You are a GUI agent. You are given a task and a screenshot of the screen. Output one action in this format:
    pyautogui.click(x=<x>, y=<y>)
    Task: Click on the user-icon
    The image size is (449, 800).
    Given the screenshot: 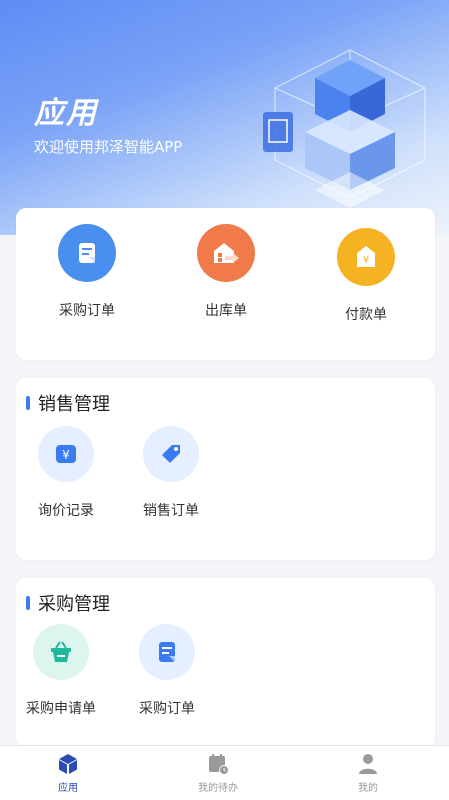 What is the action you would take?
    pyautogui.click(x=368, y=764)
    